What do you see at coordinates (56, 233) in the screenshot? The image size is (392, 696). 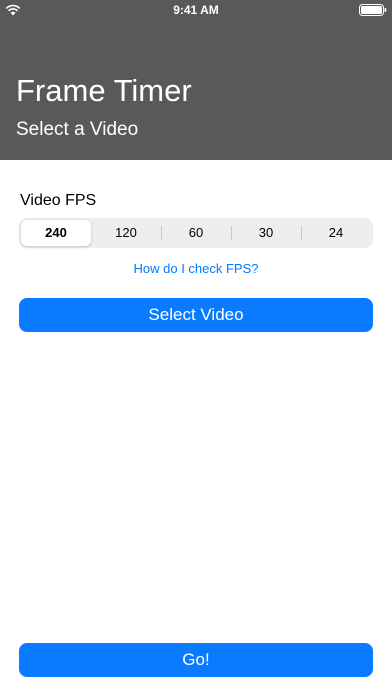 I see `fps-option-240: 240` at bounding box center [56, 233].